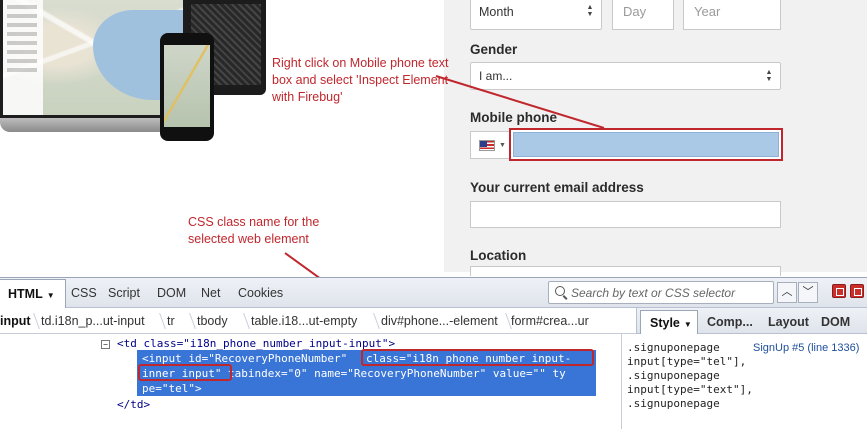 The height and width of the screenshot is (429, 867). I want to click on breadcrumb-item: td.i18n_p...ut-input, so click(93, 321).